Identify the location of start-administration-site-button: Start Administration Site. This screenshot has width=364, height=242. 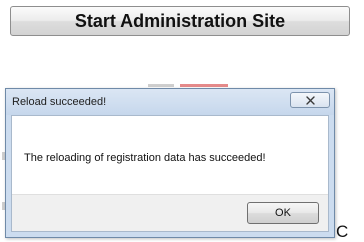
(180, 21).